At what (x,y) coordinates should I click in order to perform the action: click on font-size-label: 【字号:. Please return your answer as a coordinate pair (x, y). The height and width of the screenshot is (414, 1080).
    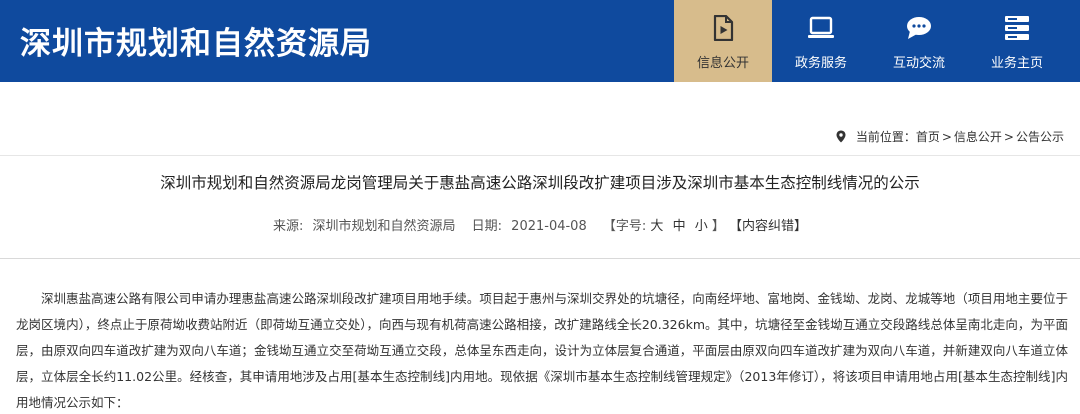
    Looking at the image, I should click on (624, 226).